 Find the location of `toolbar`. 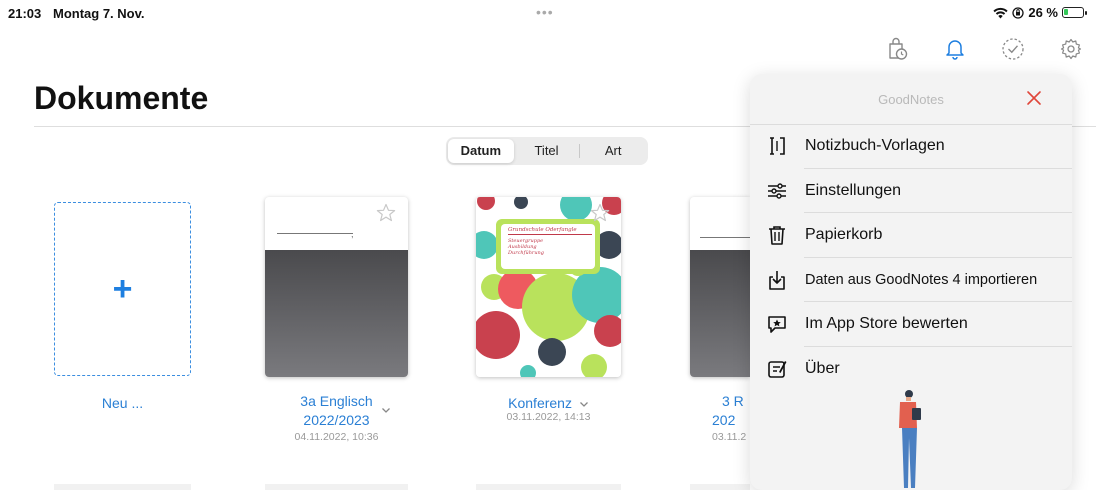

toolbar is located at coordinates (984, 49).